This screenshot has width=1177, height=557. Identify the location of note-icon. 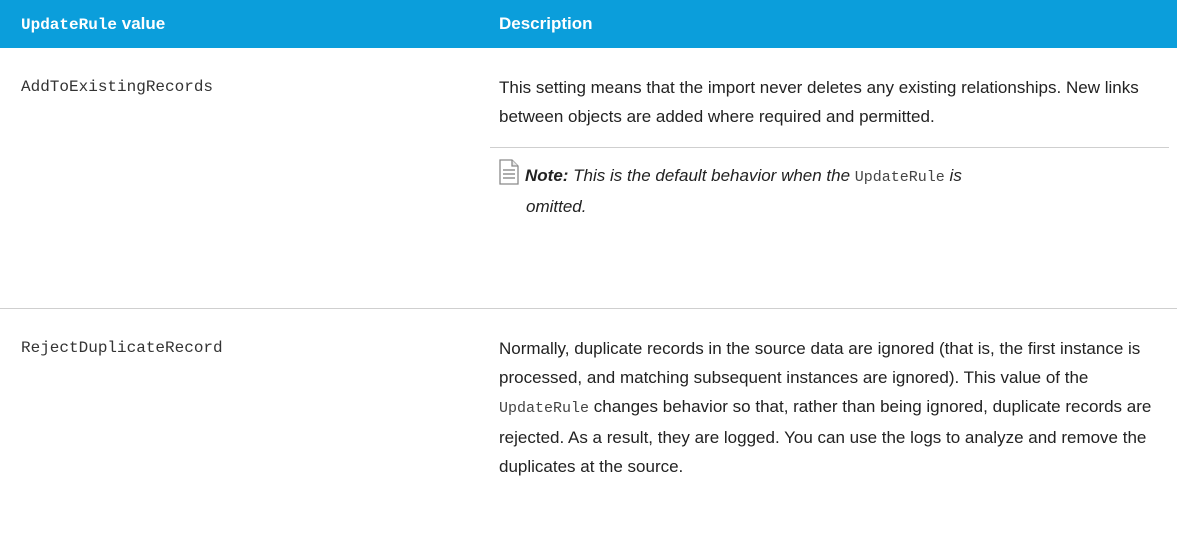
(509, 172).